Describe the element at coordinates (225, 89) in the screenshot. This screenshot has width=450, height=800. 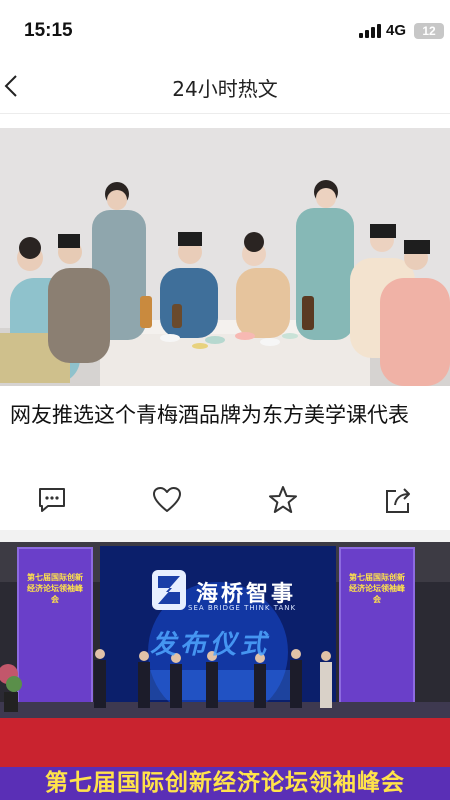
I see `page-title: 24小时热文` at that location.